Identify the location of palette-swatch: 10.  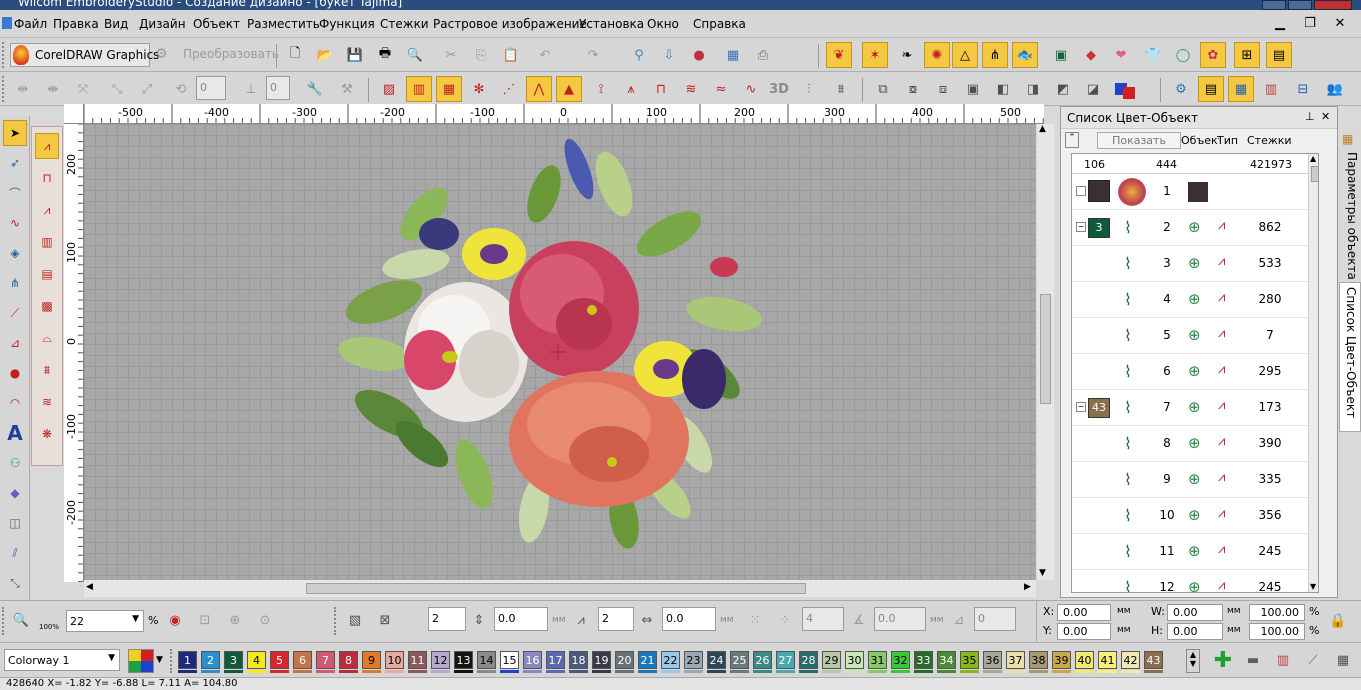
(394, 660).